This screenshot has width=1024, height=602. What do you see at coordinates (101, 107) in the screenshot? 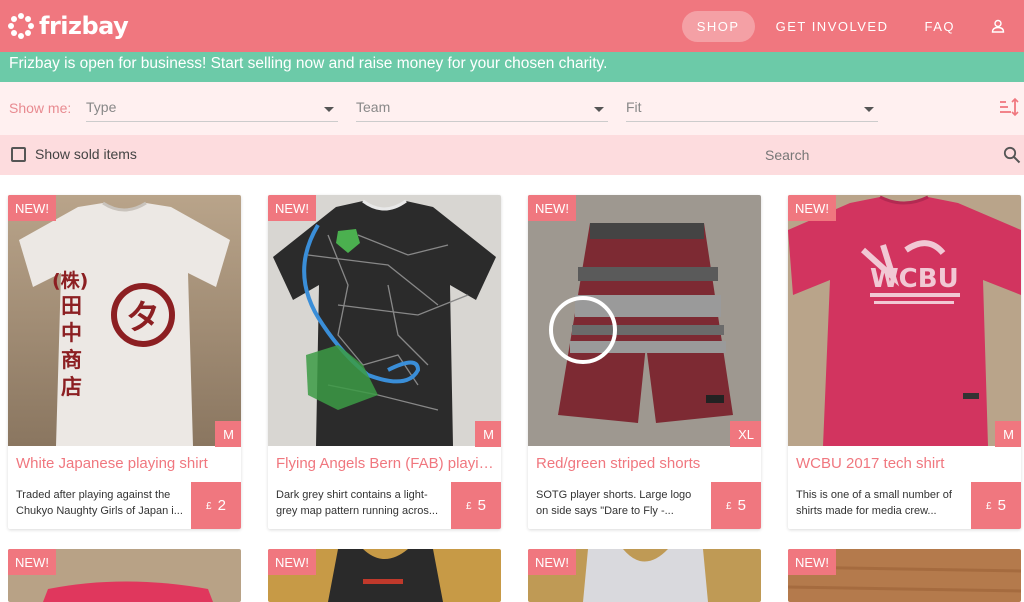
I see `type-select-label: Type` at bounding box center [101, 107].